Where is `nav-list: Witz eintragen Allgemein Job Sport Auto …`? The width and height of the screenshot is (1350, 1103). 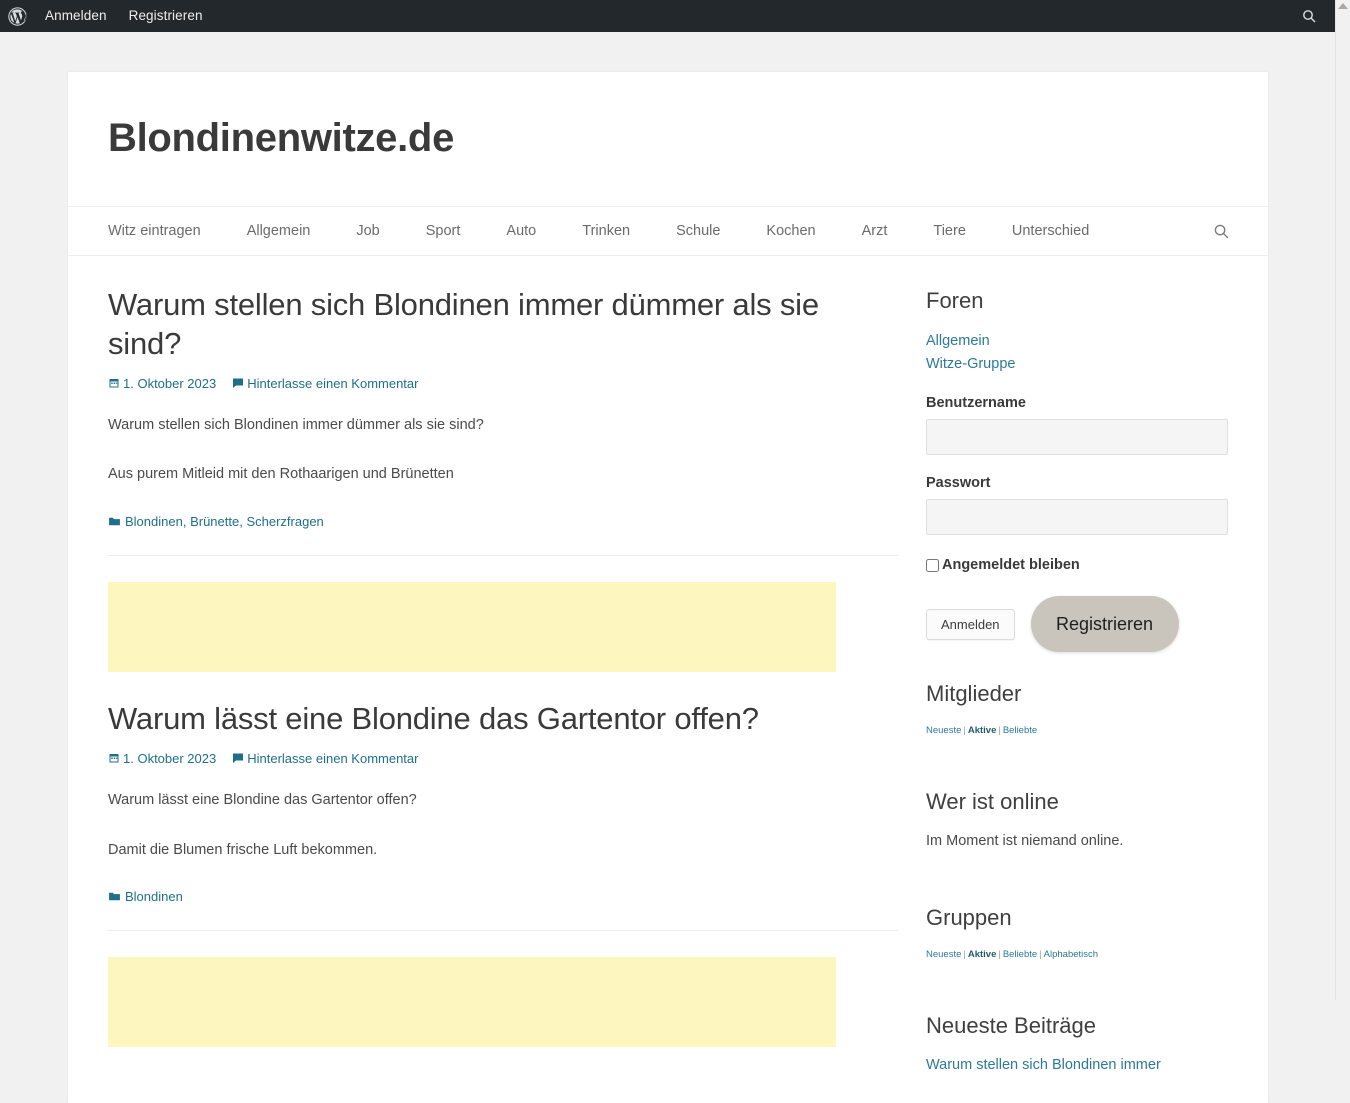 nav-list: Witz eintragen Allgemein Job Sport Auto … is located at coordinates (610, 231).